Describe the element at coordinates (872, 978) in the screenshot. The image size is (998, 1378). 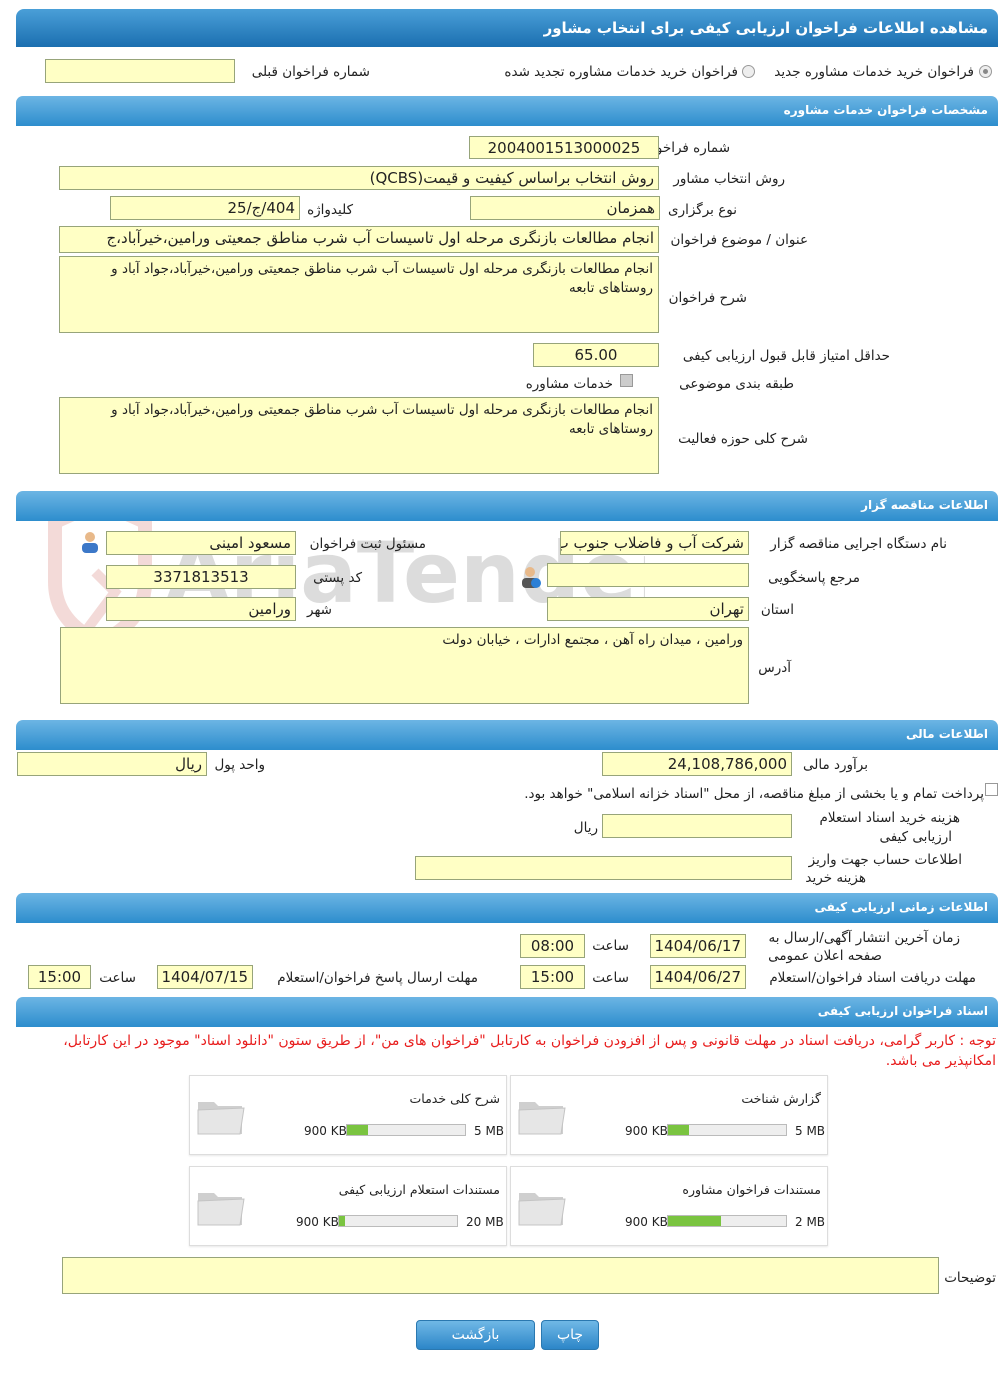
I see `receive-label: مهلت دریافت اسناد فراخوان/استعلام` at that location.